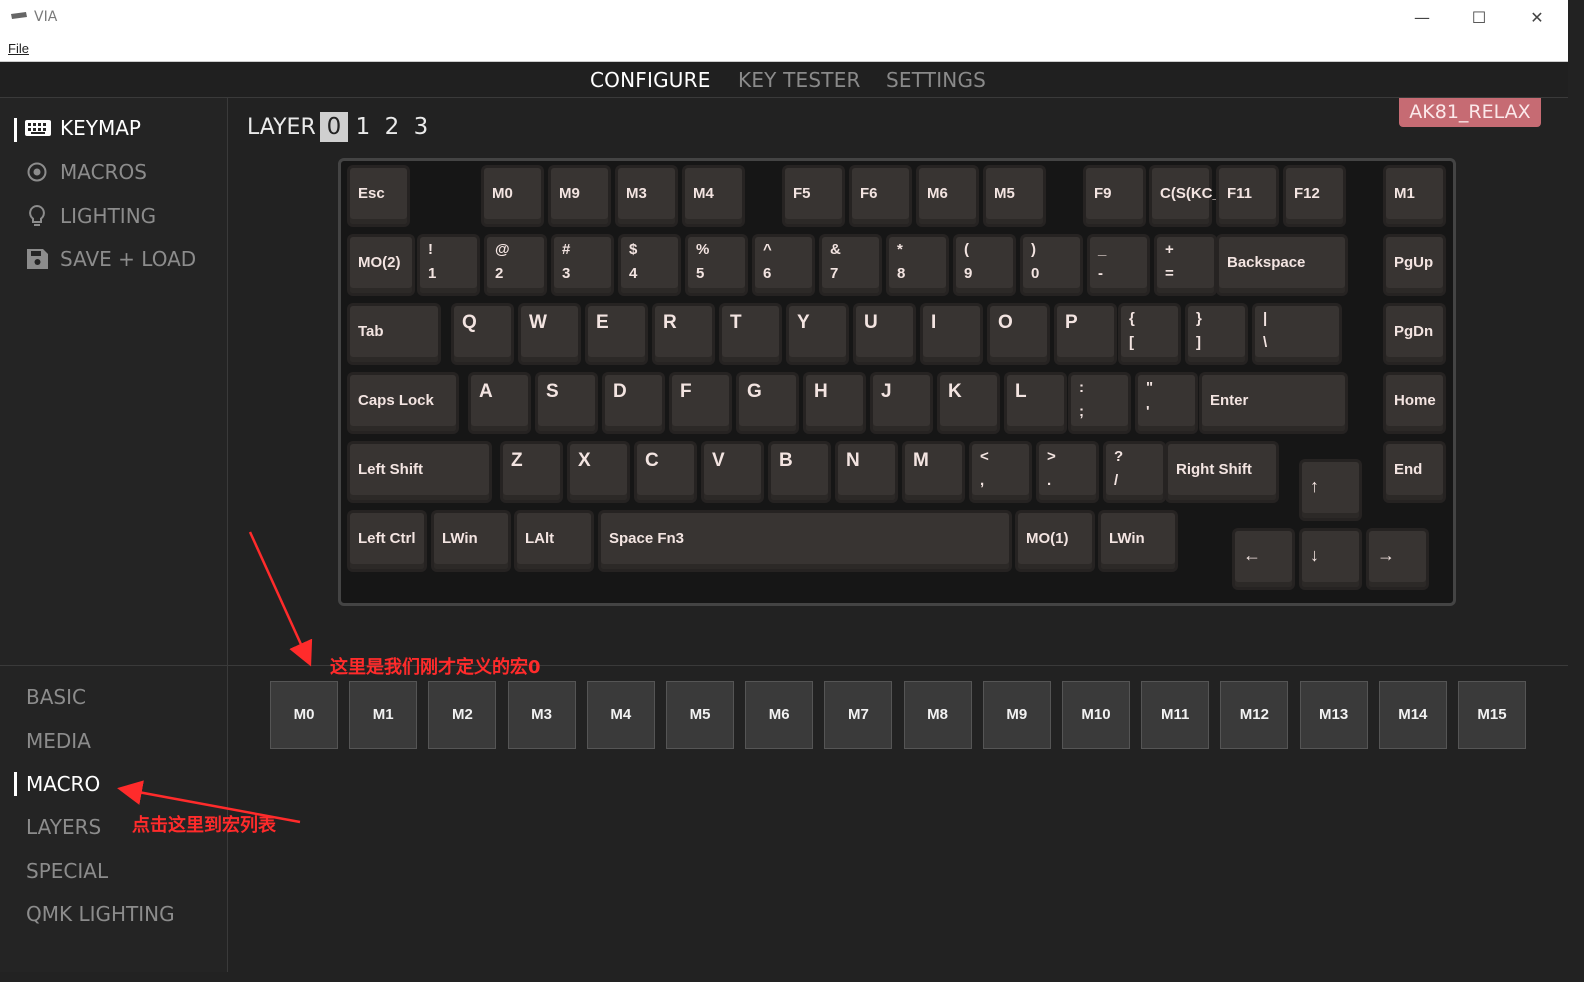 This screenshot has height=982, width=1584. Describe the element at coordinates (1216, 334) in the screenshot. I see `key-bracket-1: }]` at that location.